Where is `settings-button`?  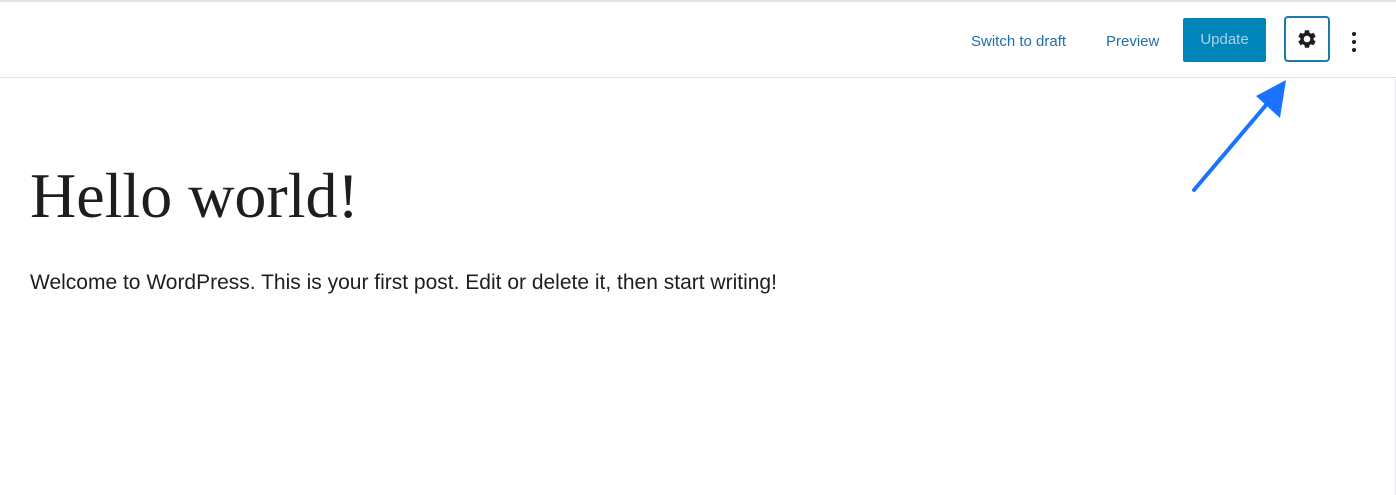 settings-button is located at coordinates (1307, 39).